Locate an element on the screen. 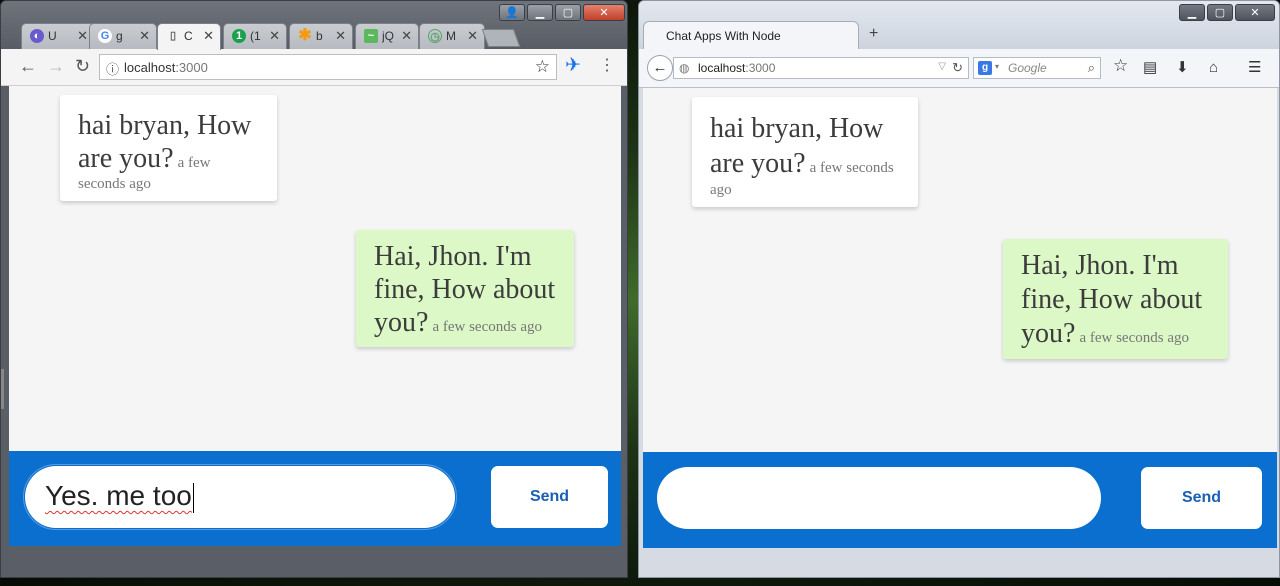 This screenshot has width=1280, height=586. message-input: Yes. me too is located at coordinates (240, 497).